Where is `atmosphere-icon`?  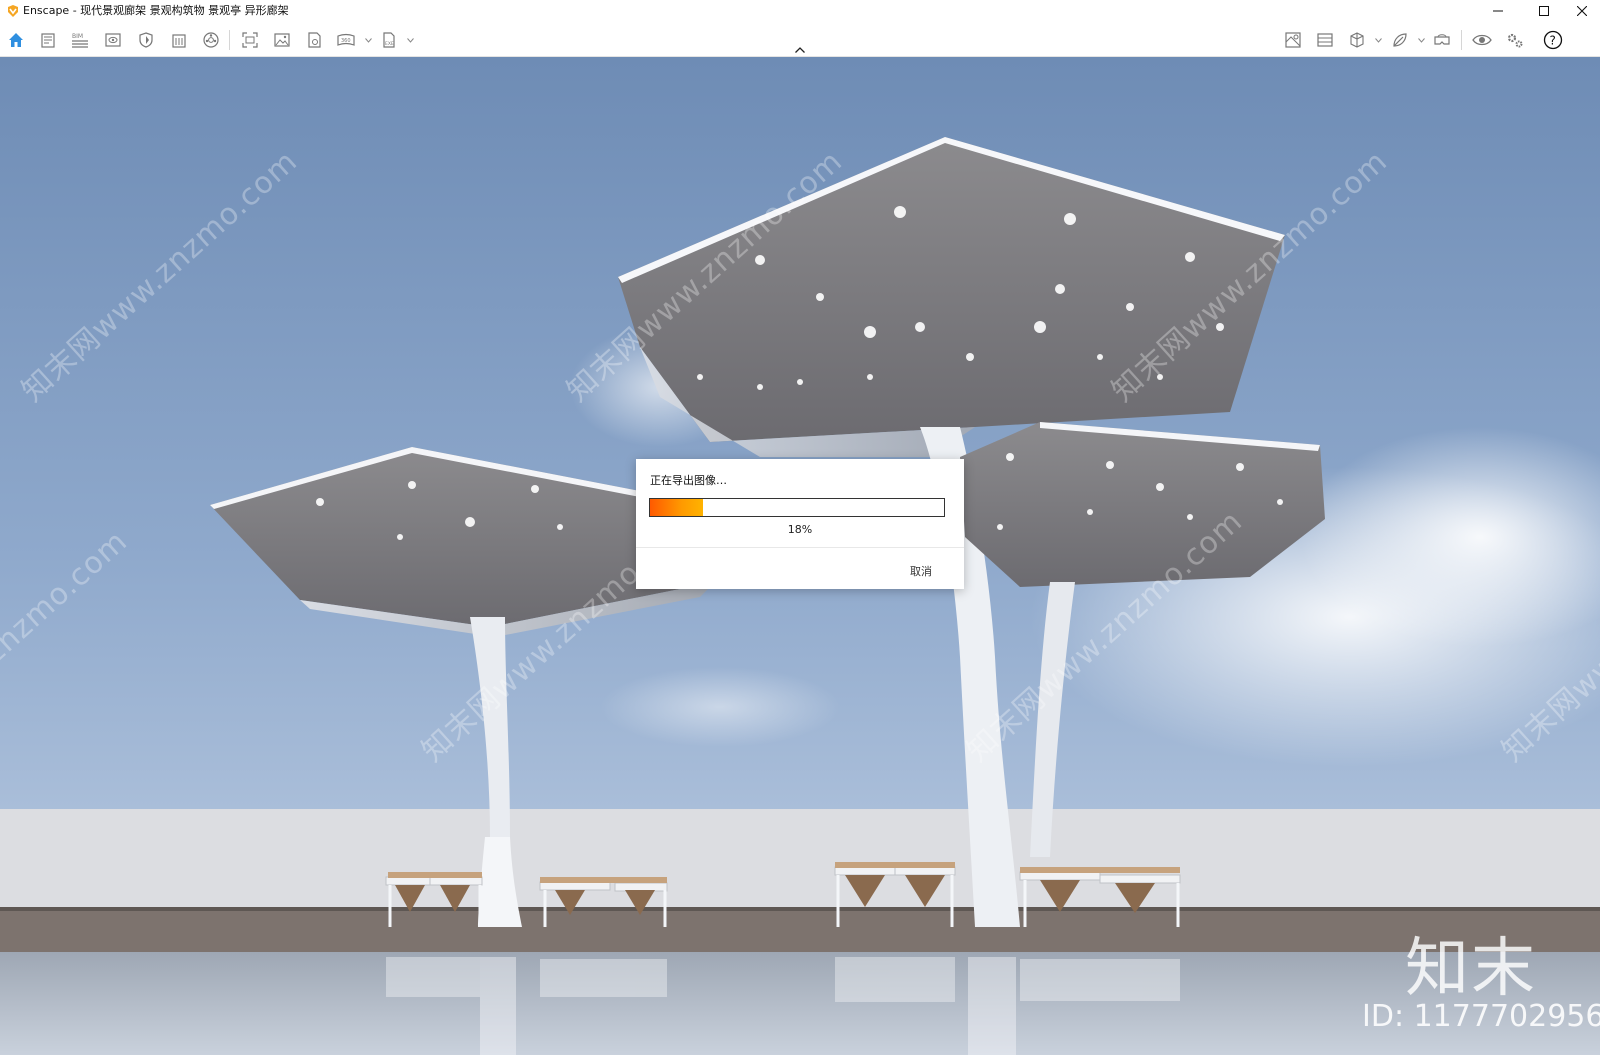
atmosphere-icon is located at coordinates (1400, 40).